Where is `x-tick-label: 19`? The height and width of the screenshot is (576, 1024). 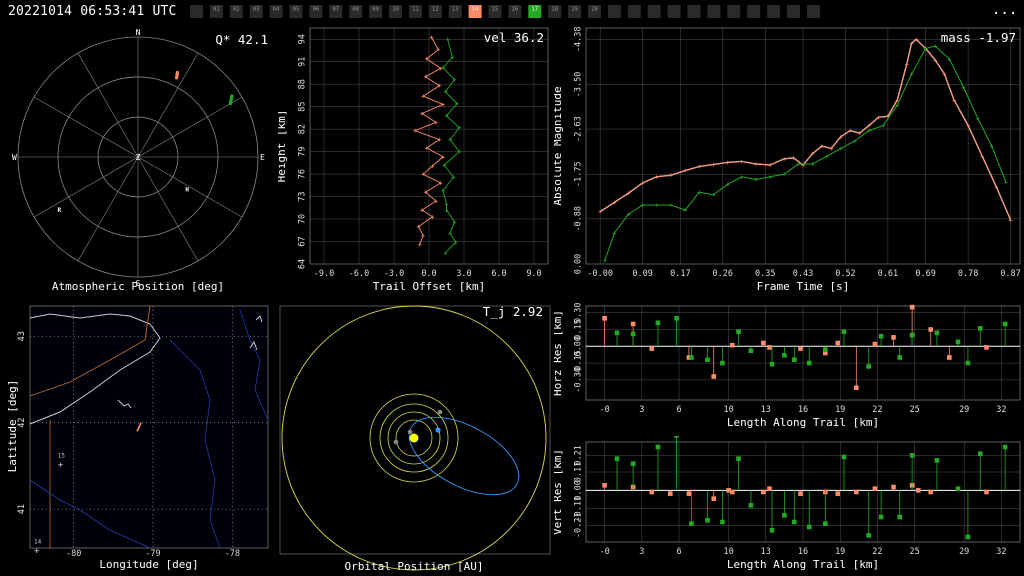
x-tick-label: 19 is located at coordinates (840, 410).